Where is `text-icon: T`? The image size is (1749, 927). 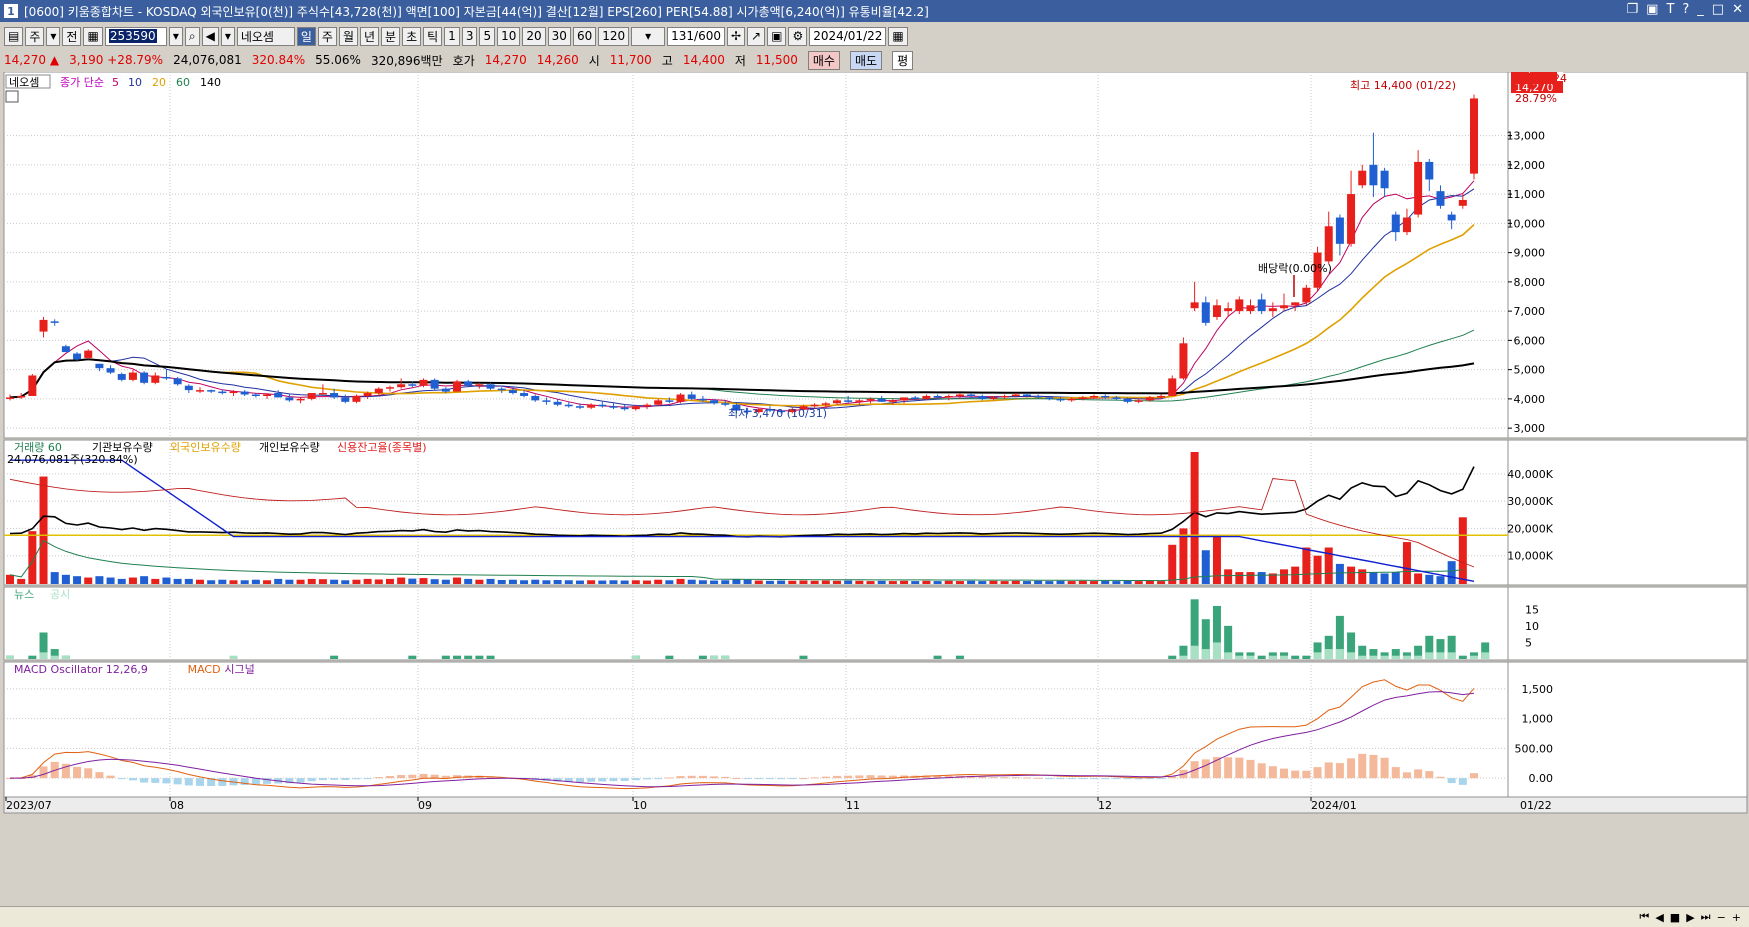 text-icon: T is located at coordinates (1670, 9).